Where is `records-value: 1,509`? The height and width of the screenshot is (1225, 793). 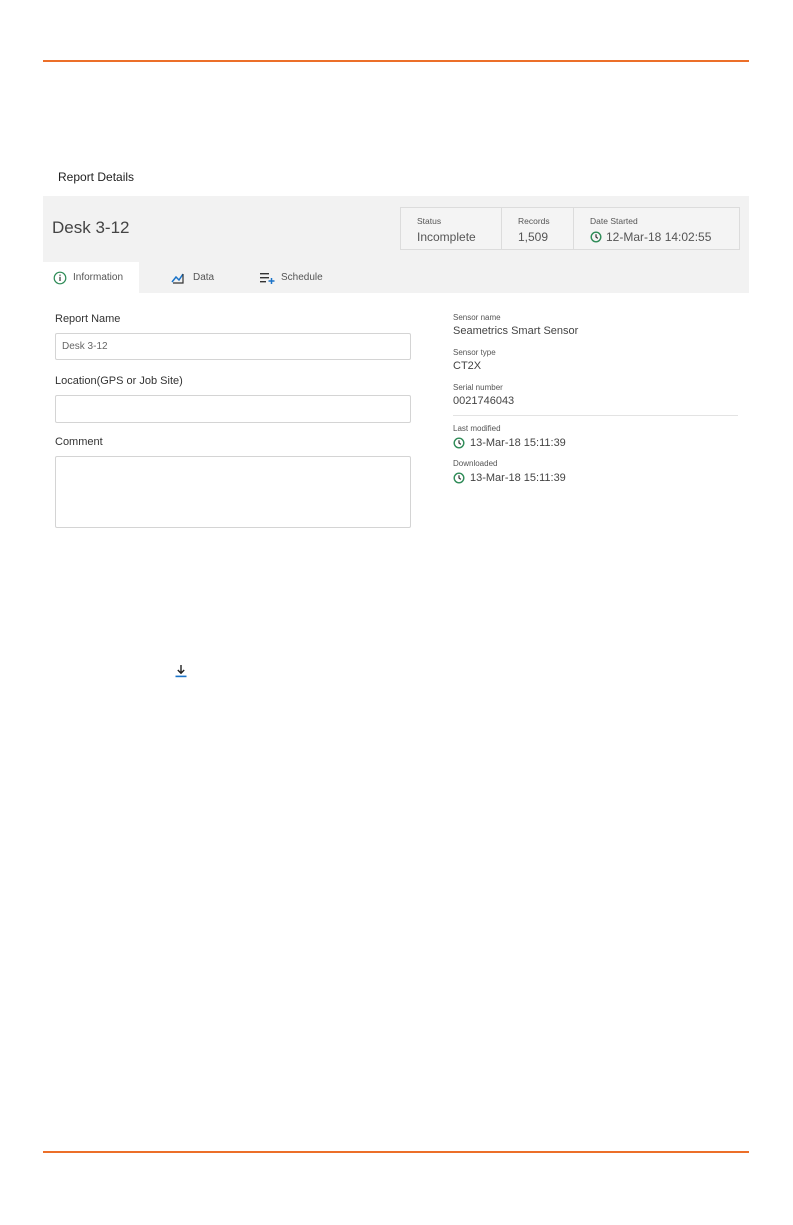 records-value: 1,509 is located at coordinates (533, 237).